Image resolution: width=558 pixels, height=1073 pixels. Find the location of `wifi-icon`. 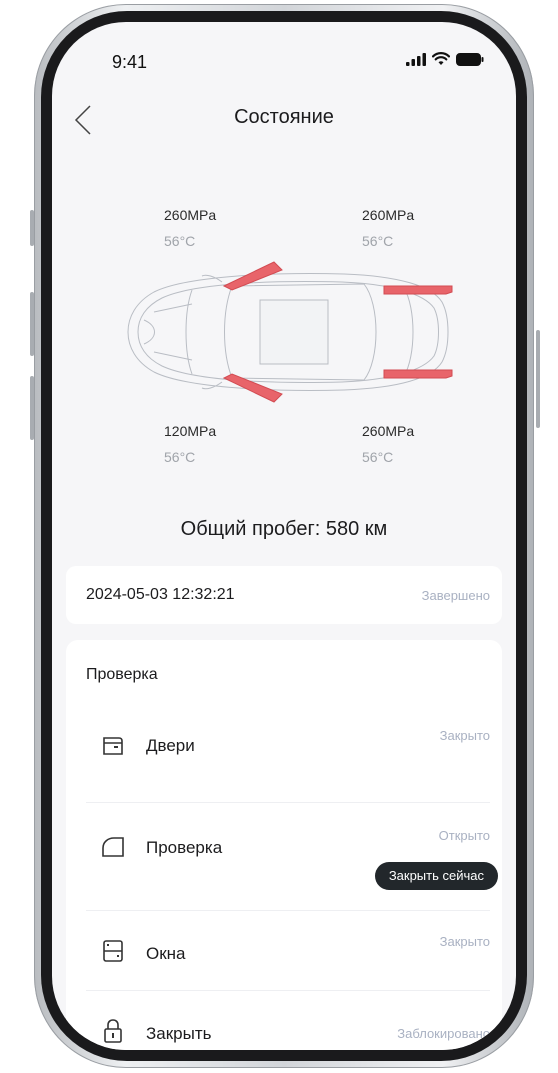

wifi-icon is located at coordinates (441, 58).